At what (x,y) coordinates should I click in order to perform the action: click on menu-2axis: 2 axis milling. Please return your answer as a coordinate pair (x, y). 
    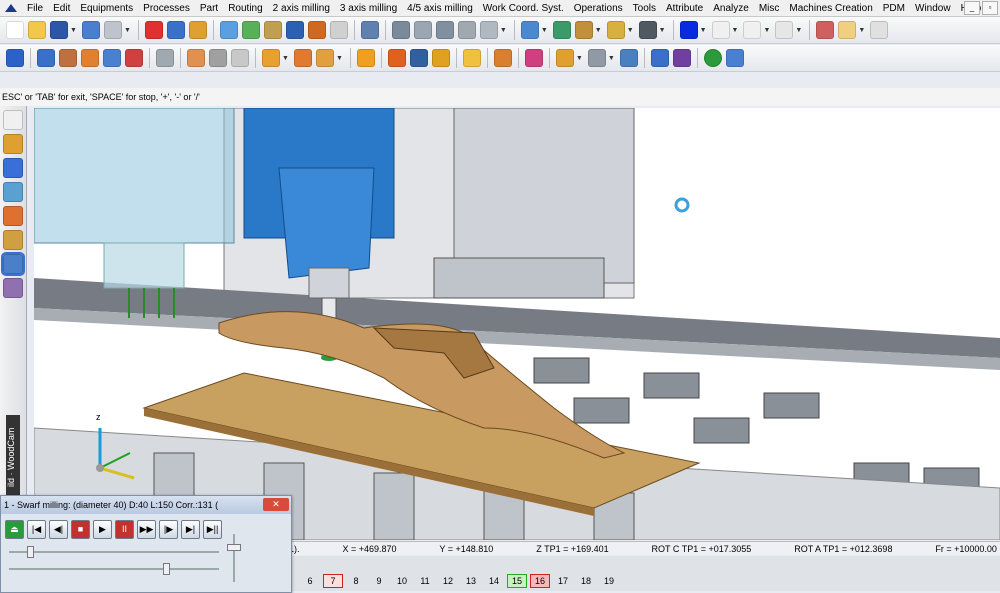
    Looking at the image, I should click on (301, 8).